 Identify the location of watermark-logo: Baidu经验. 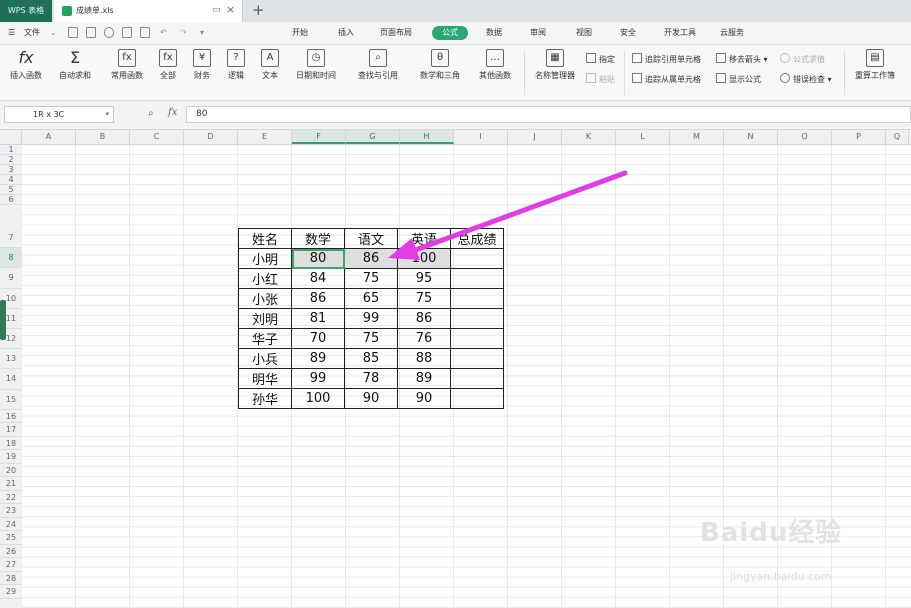
(771, 533).